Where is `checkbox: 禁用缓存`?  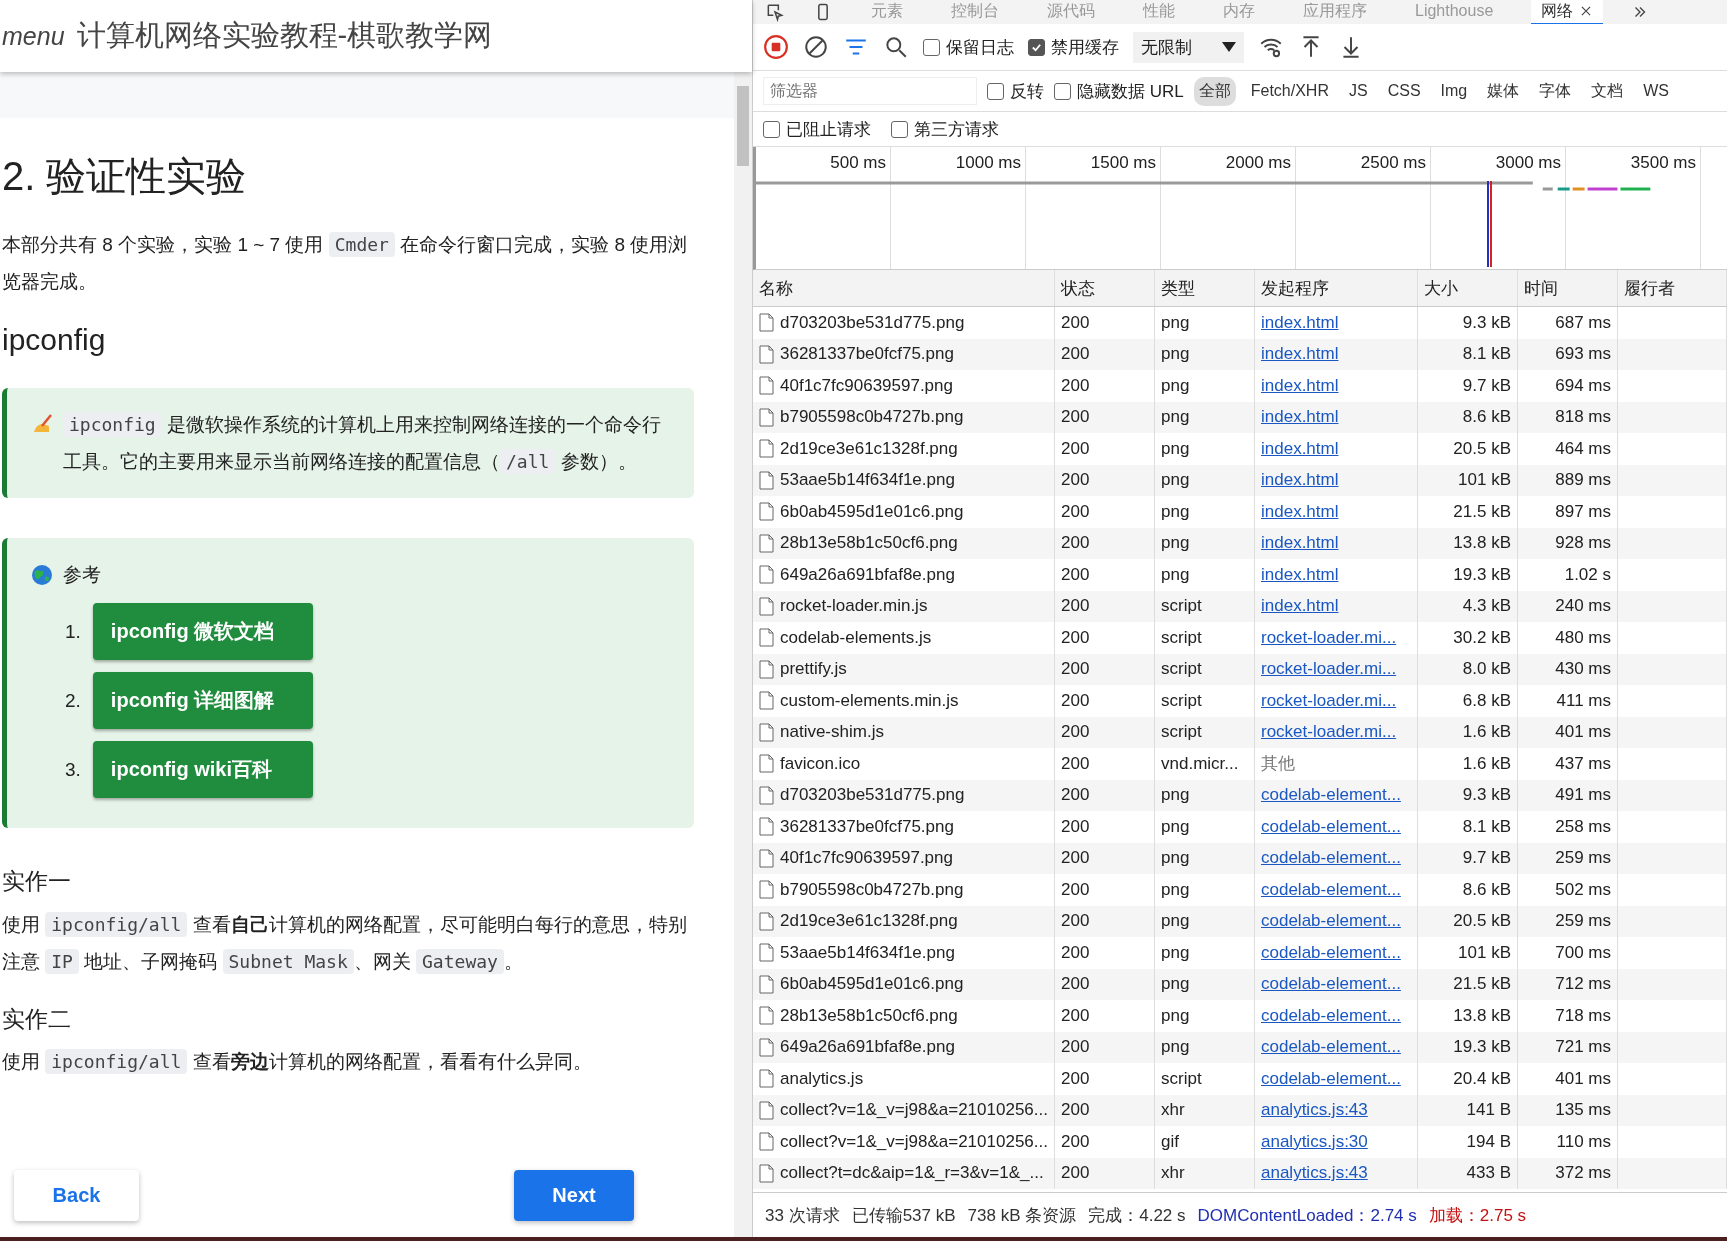
checkbox: 禁用缓存 is located at coordinates (1073, 47).